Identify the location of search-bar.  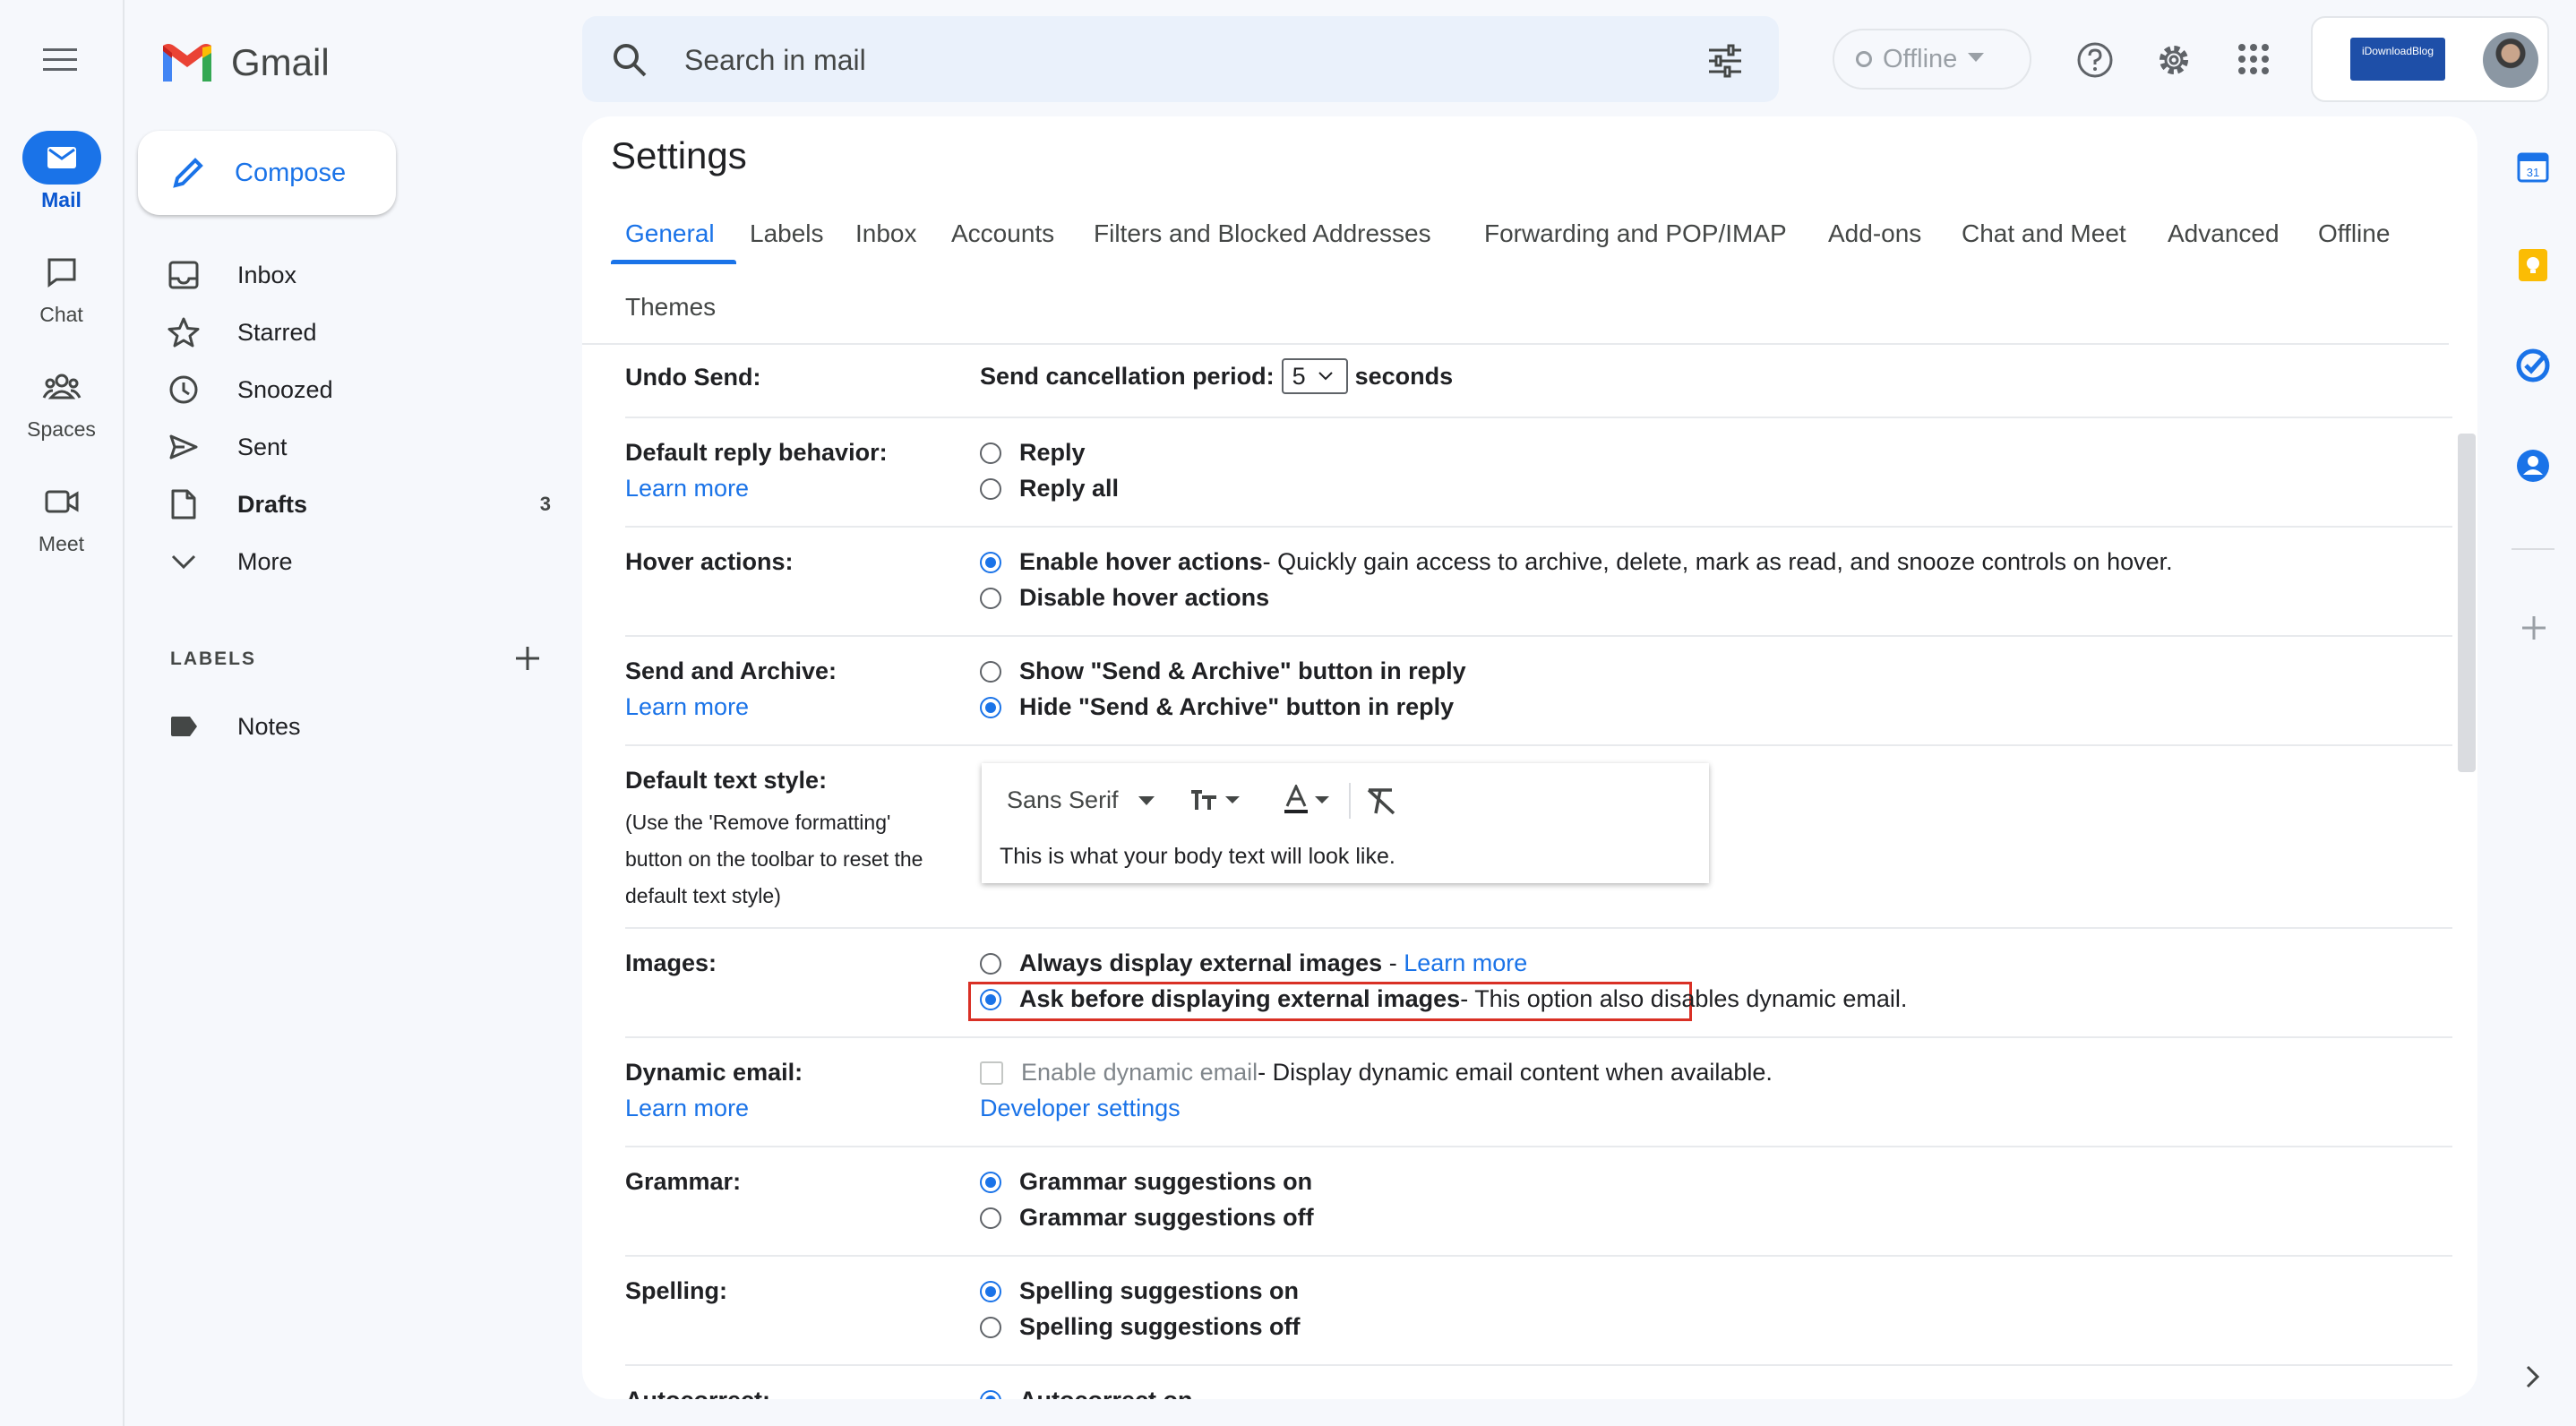
(1180, 59).